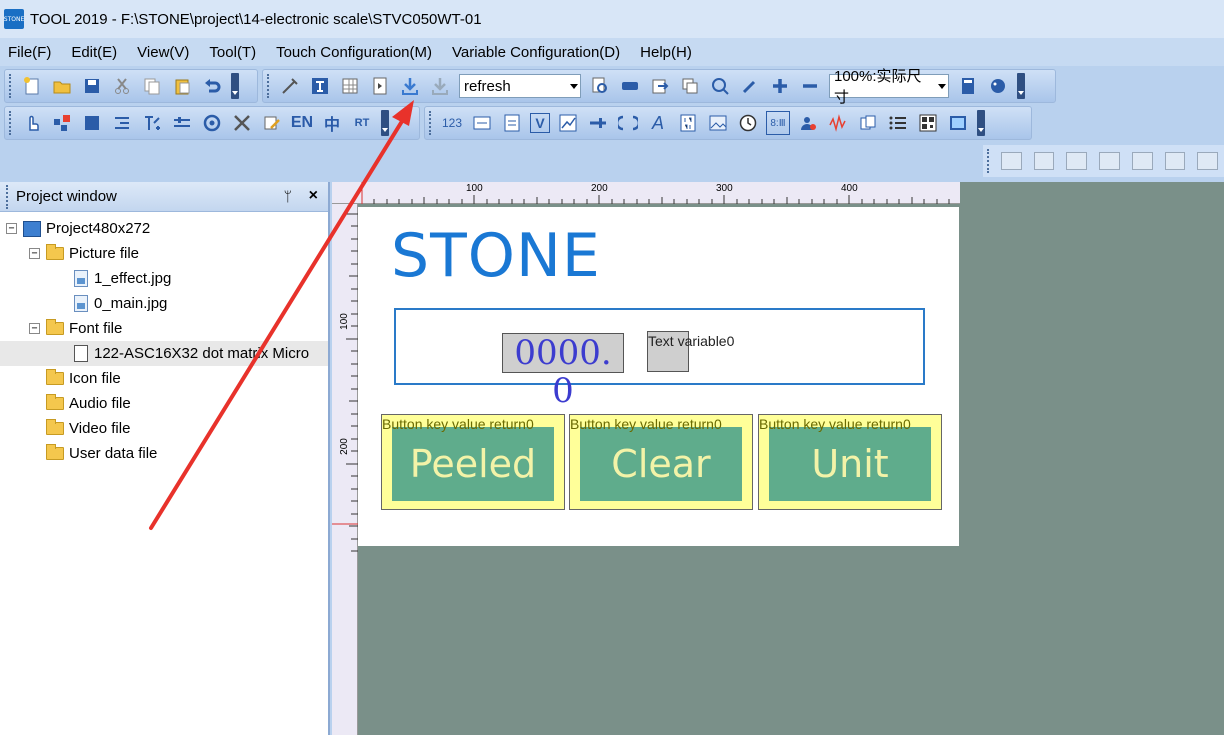  Describe the element at coordinates (512, 123) in the screenshot. I see `text-field-icon` at that location.